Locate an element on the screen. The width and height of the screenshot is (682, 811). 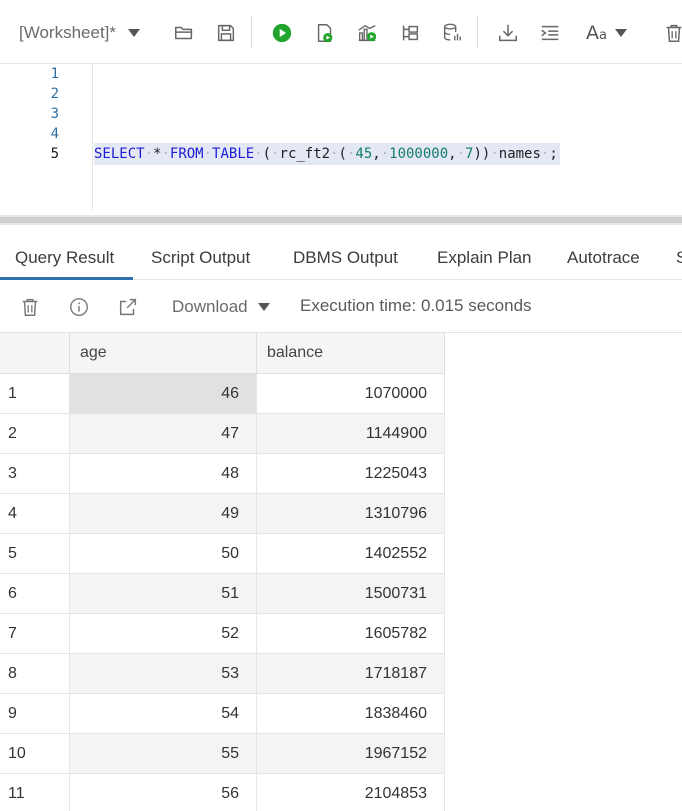
font-size-button: Aa is located at coordinates (606, 33).